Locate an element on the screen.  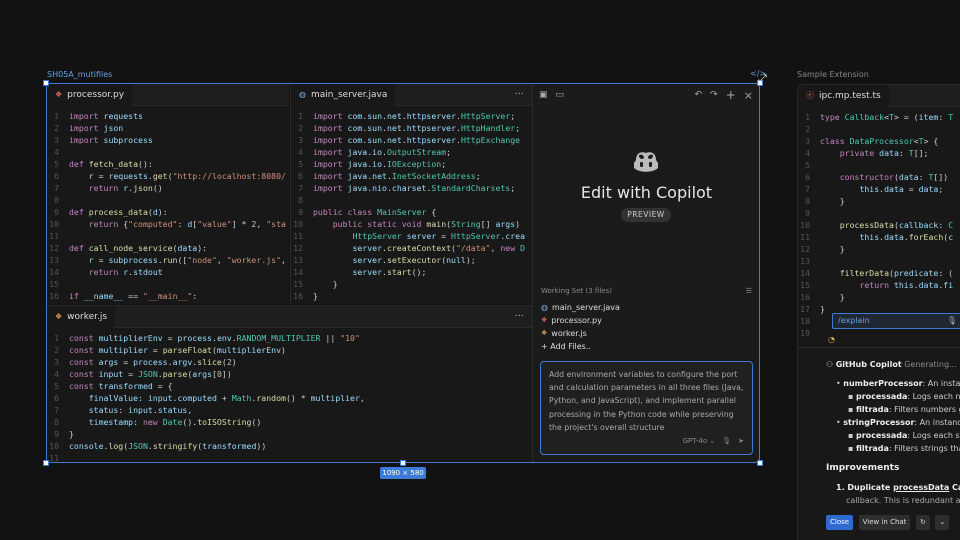
code-line: 8 } is located at coordinates (879, 201).